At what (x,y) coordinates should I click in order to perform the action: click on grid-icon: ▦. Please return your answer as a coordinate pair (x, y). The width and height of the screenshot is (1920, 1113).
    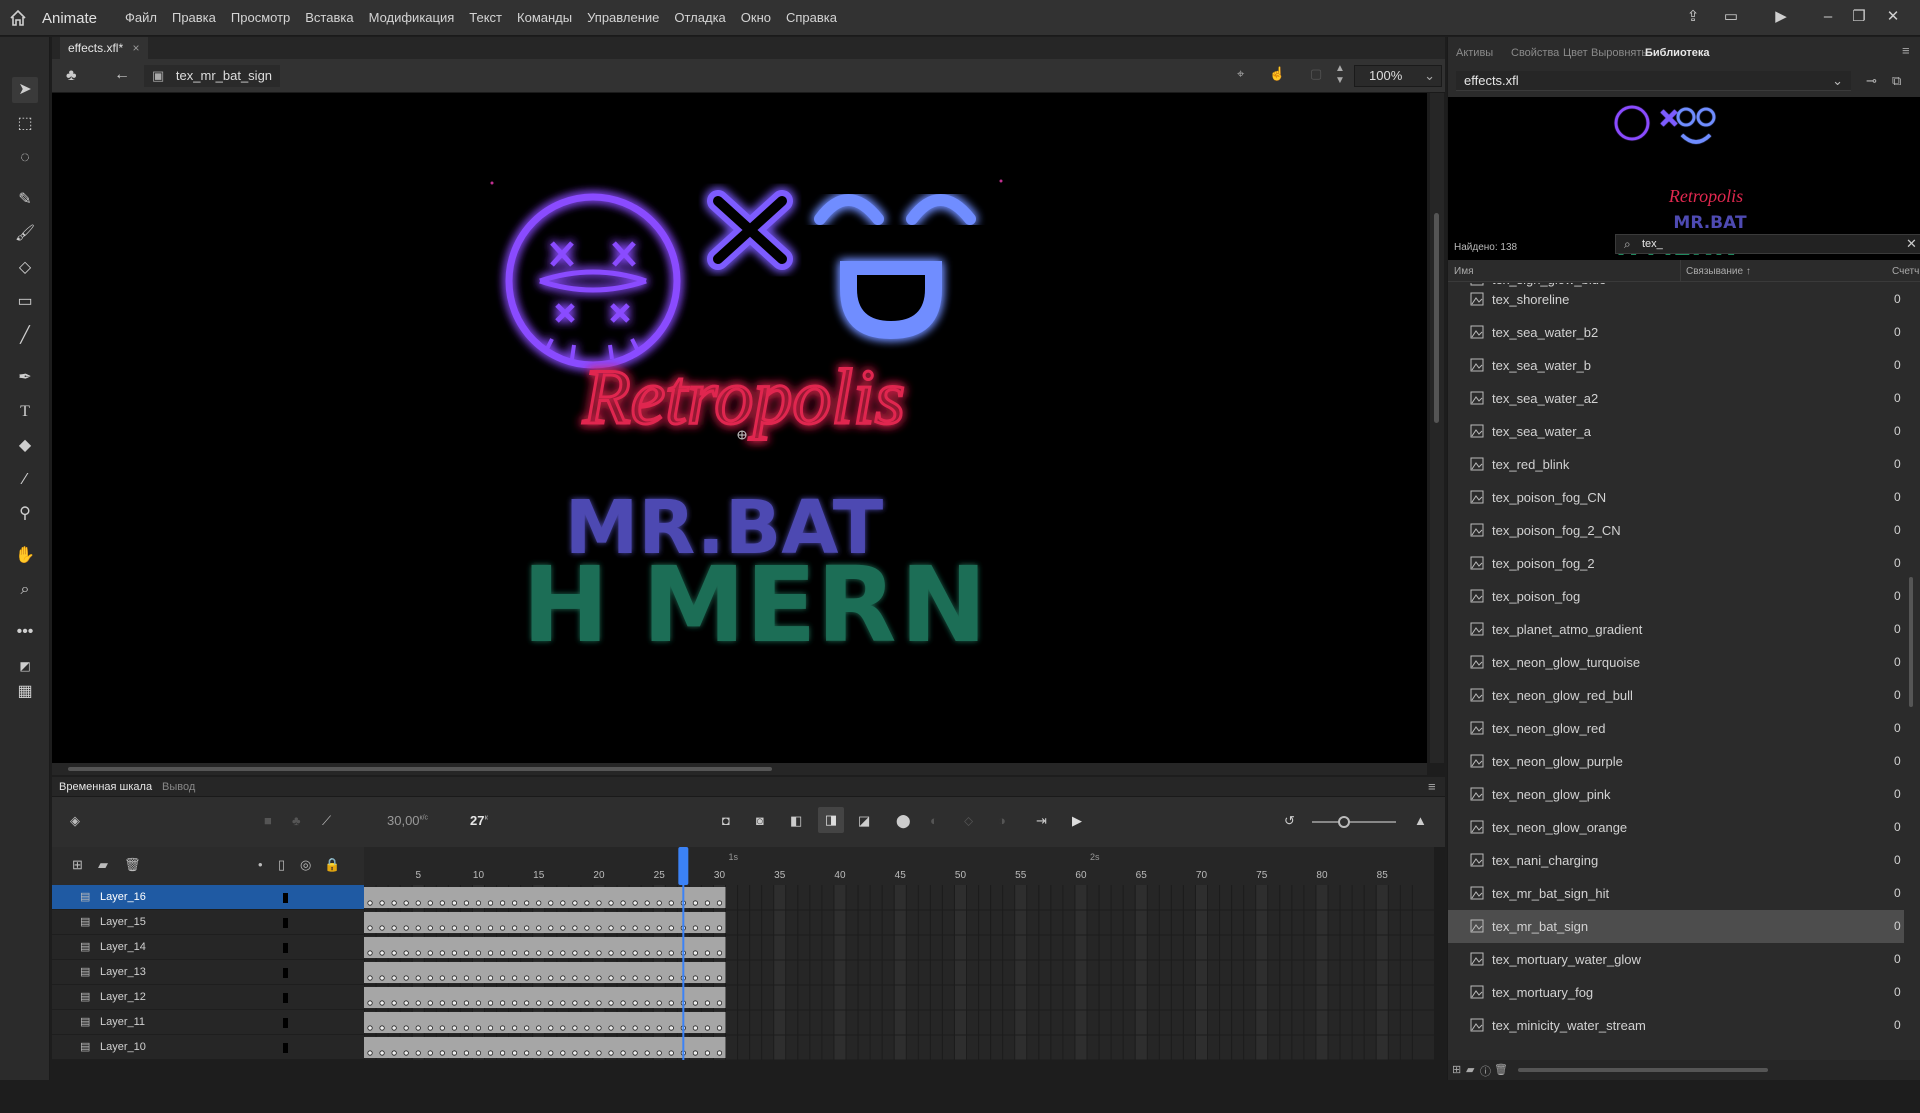
    Looking at the image, I should click on (25, 692).